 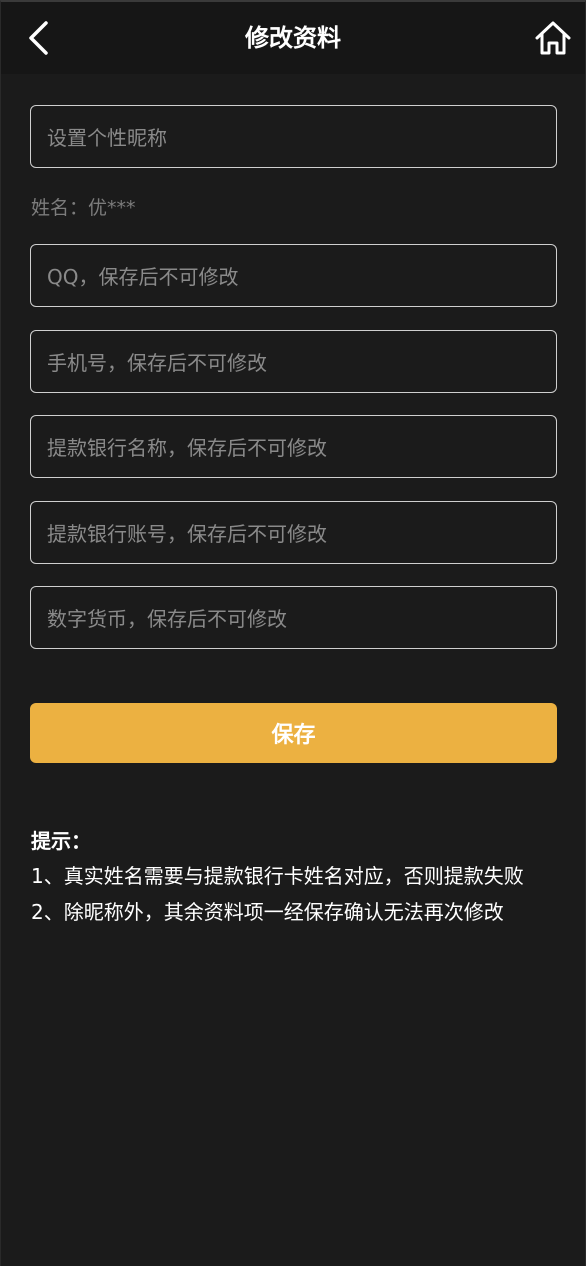 I want to click on home-button, so click(x=553, y=38).